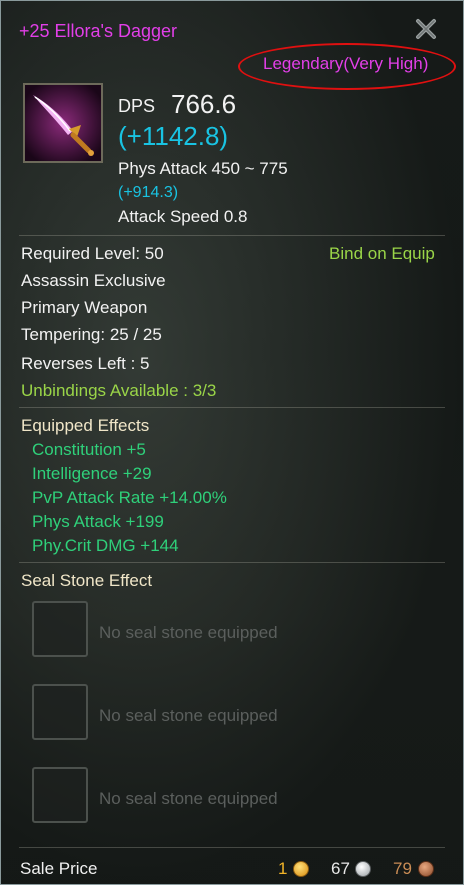  What do you see at coordinates (98, 521) in the screenshot?
I see `effect-item: Phys Attack +199` at bounding box center [98, 521].